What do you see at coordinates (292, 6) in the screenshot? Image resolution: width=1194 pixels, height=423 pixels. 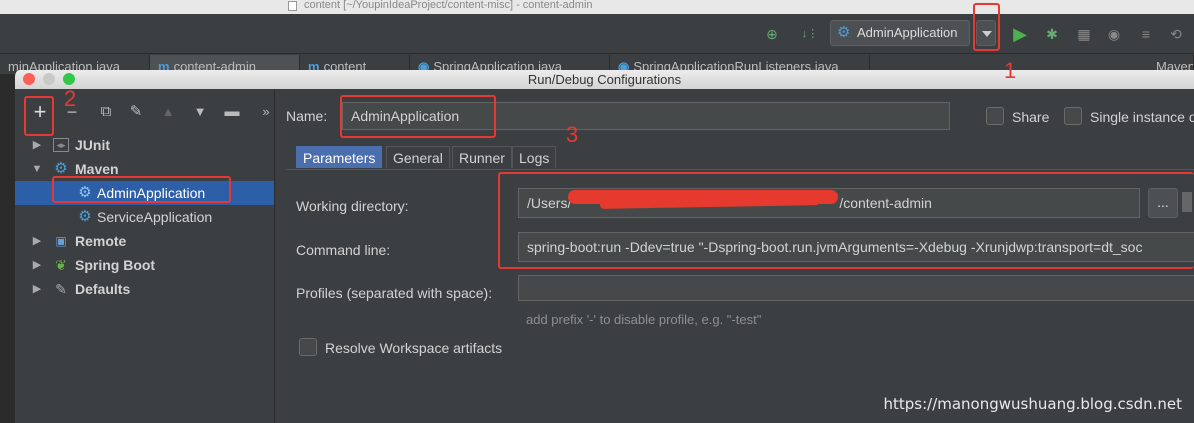 I see `document-icon` at bounding box center [292, 6].